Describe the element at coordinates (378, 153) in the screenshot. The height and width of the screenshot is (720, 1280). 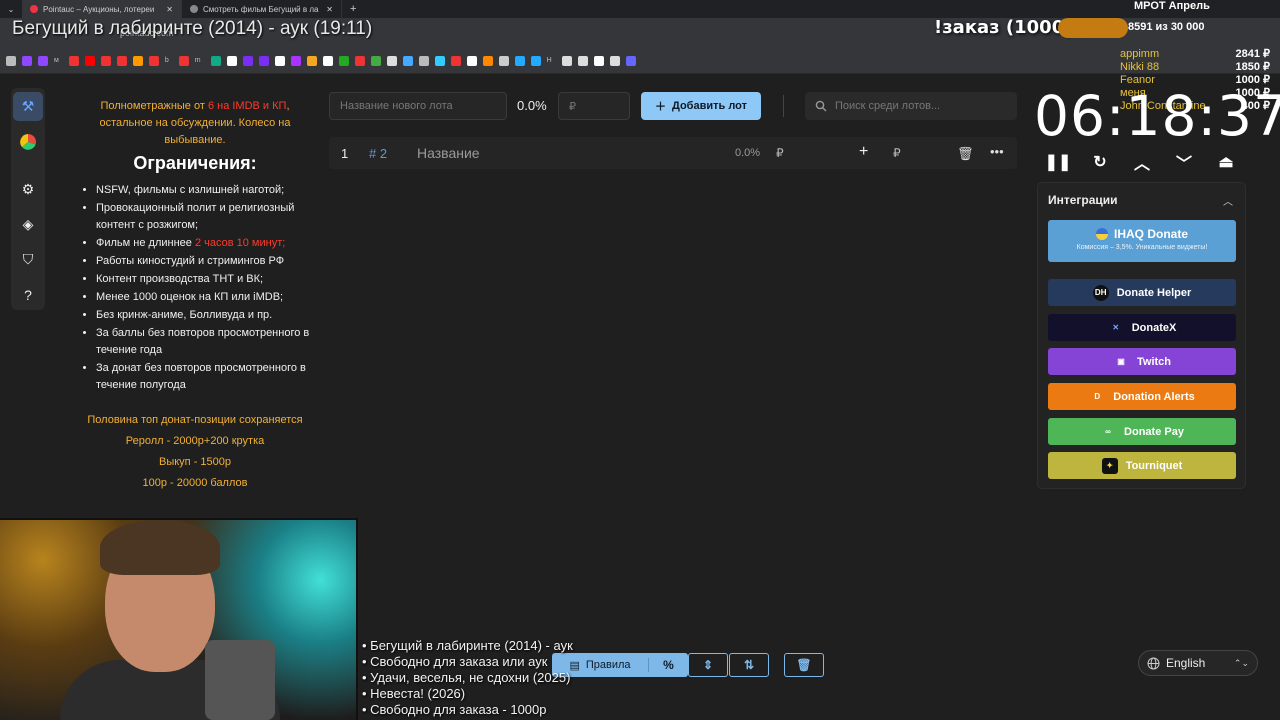
I see `lot-id: # 2` at that location.